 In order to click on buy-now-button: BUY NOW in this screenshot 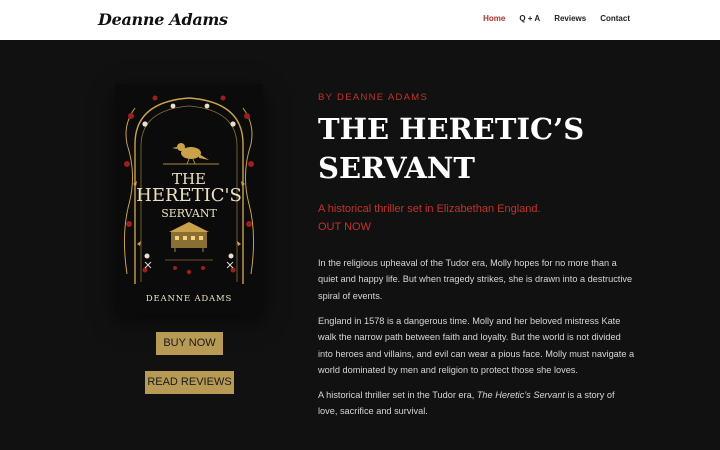, I will do `click(189, 343)`.